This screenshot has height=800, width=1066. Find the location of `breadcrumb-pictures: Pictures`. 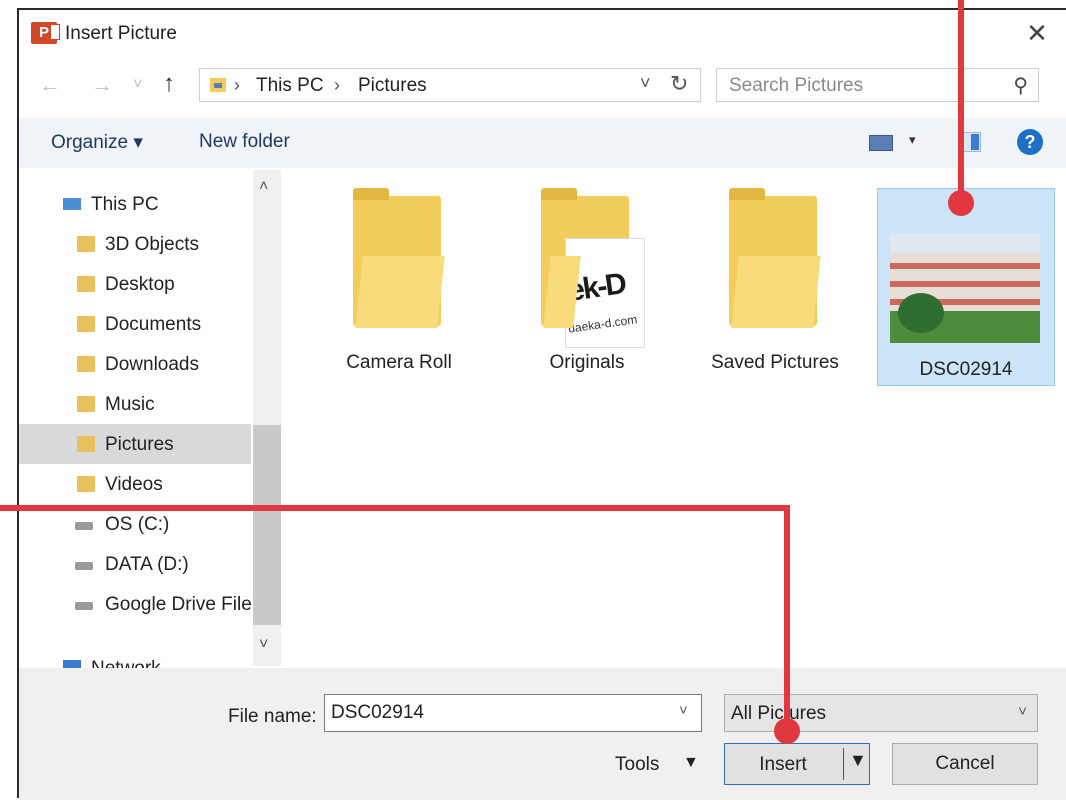

breadcrumb-pictures: Pictures is located at coordinates (392, 86).